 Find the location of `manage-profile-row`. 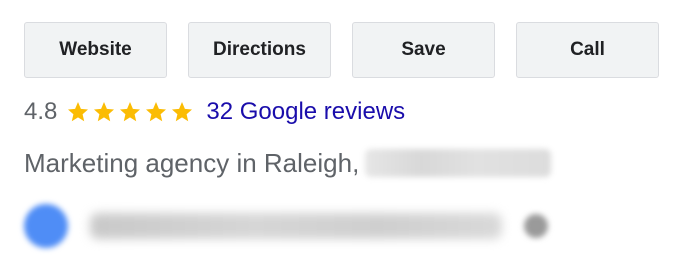

manage-profile-row is located at coordinates (286, 226).